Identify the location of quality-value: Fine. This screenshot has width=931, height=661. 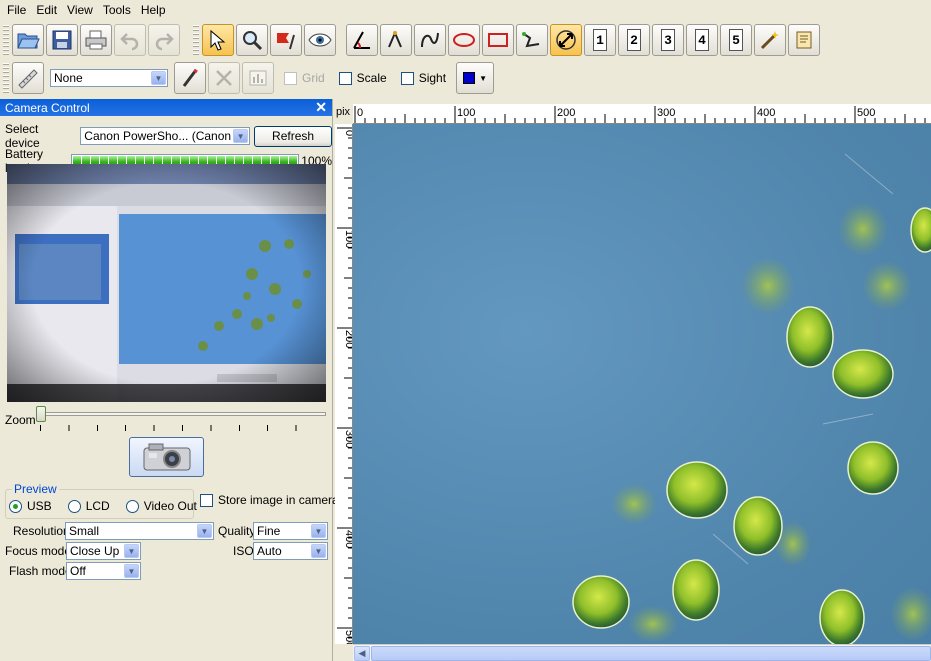
(269, 531).